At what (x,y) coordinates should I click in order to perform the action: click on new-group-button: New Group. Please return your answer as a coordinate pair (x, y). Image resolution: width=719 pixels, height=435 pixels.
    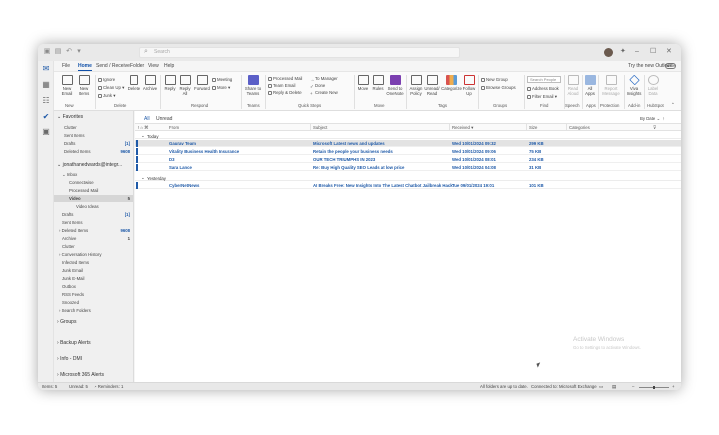
    Looking at the image, I should click on (494, 79).